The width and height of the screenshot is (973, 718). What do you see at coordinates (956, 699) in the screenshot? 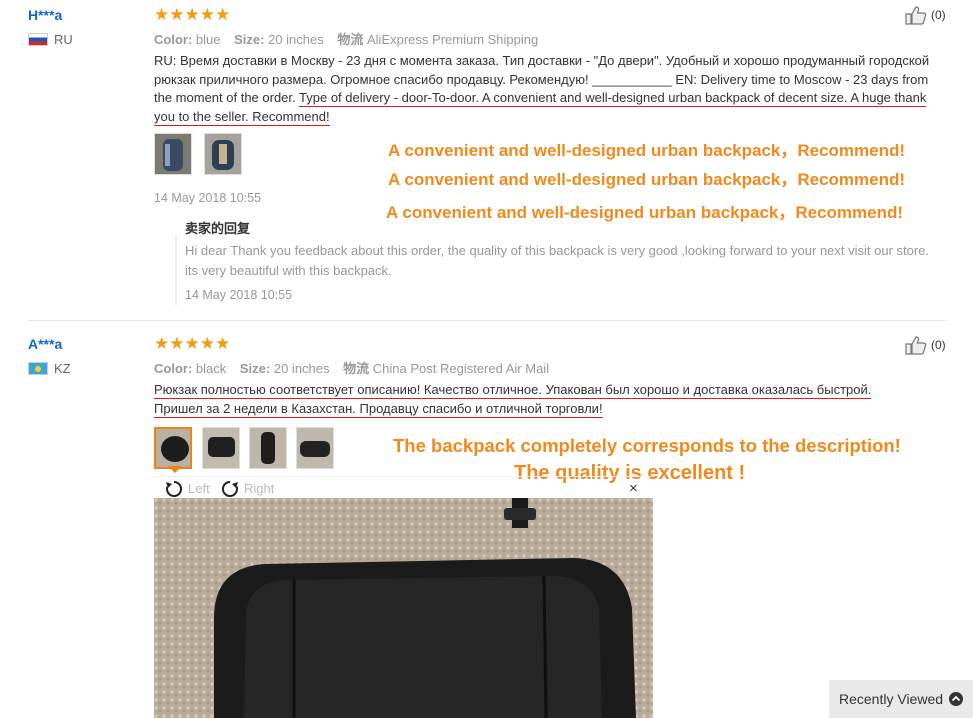
I see `chevron-up-icon` at bounding box center [956, 699].